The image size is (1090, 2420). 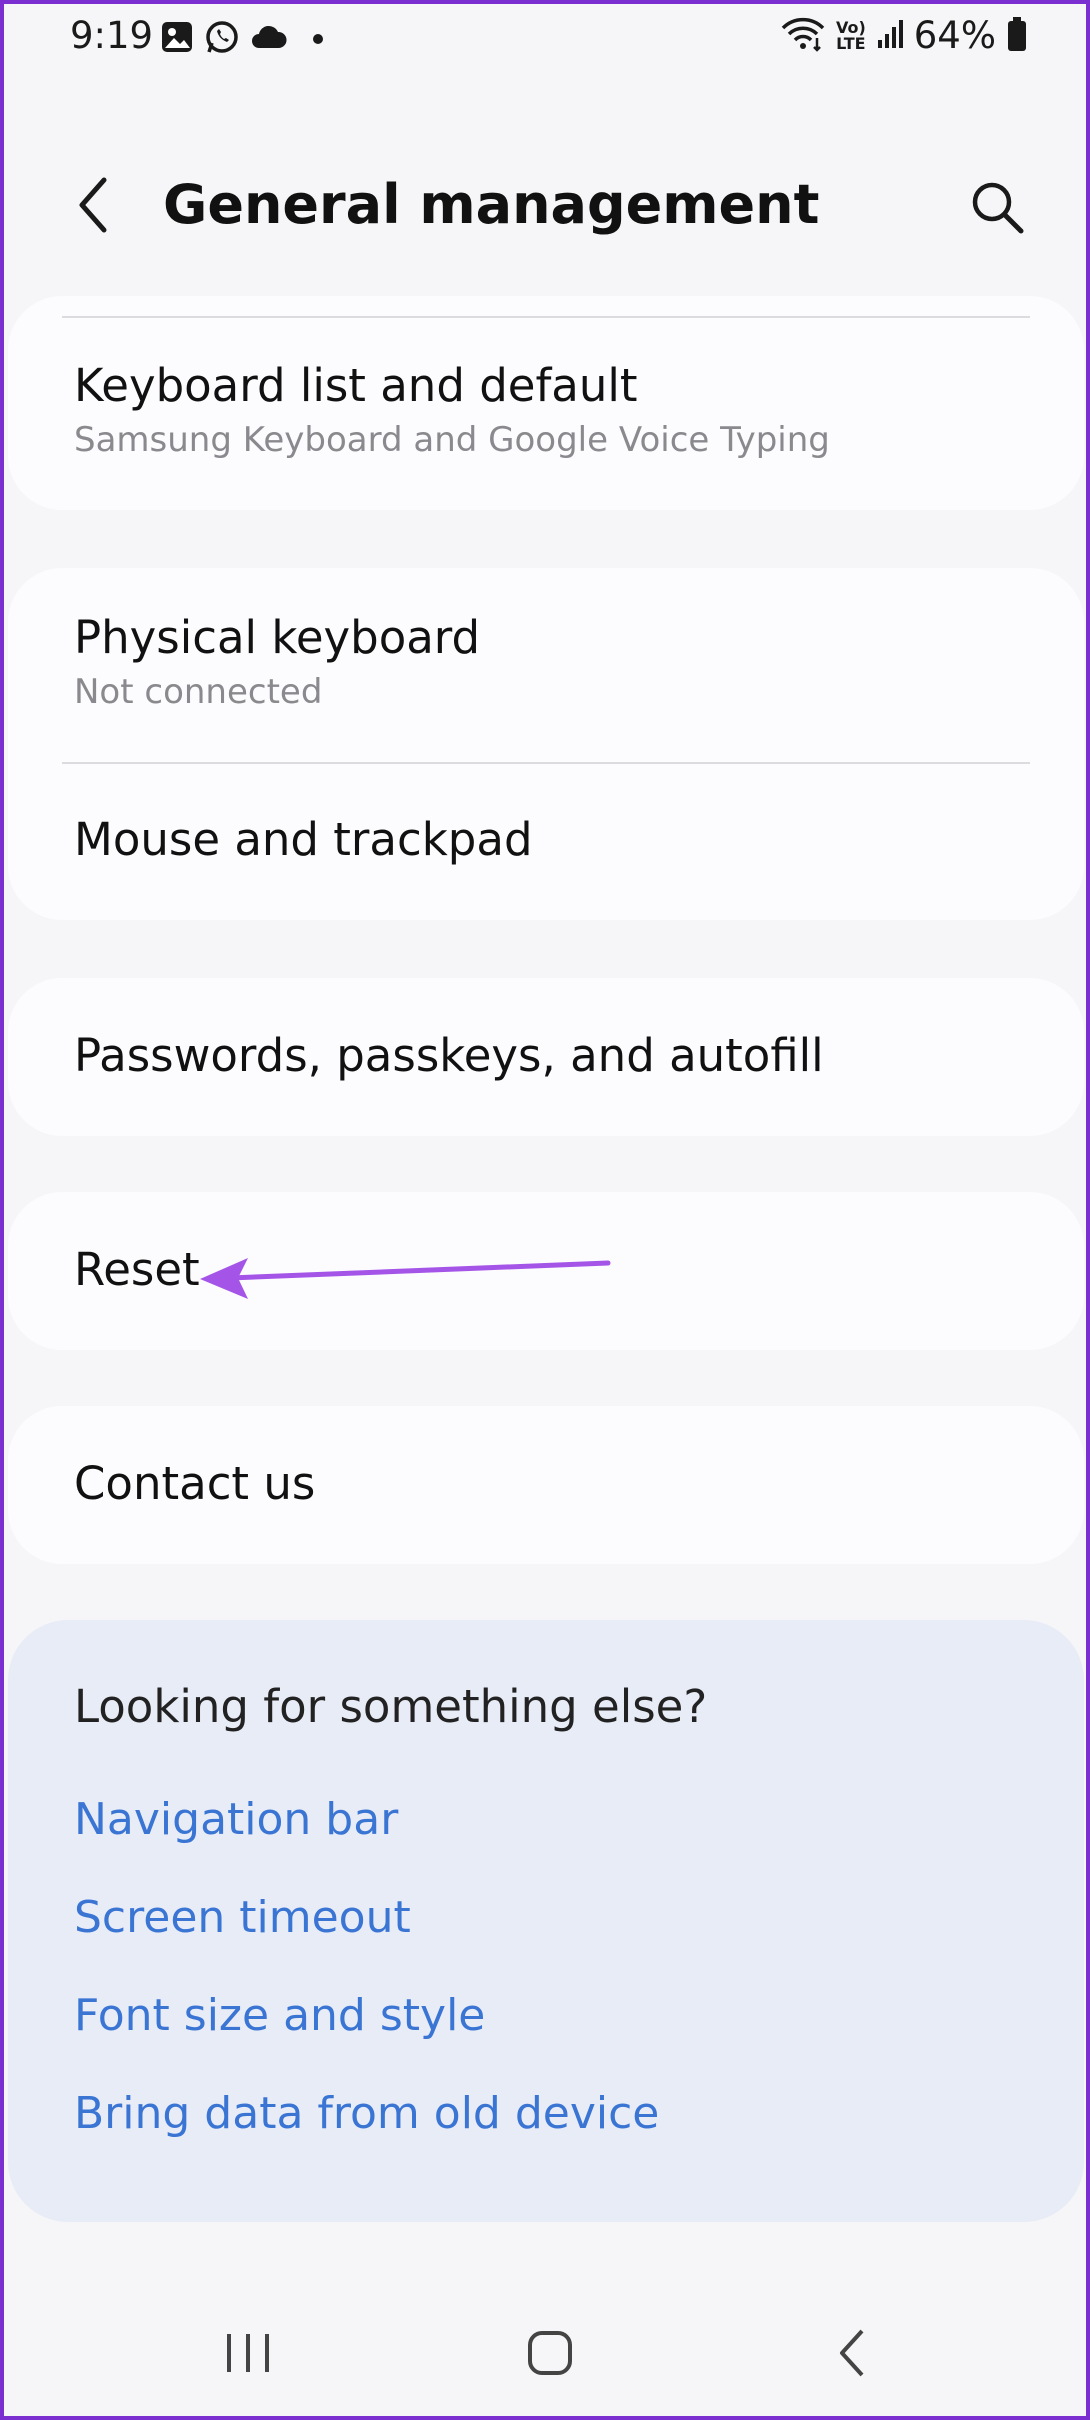 I want to click on suggestion-link-navigation-bar: Navigation bar, so click(x=236, y=1819).